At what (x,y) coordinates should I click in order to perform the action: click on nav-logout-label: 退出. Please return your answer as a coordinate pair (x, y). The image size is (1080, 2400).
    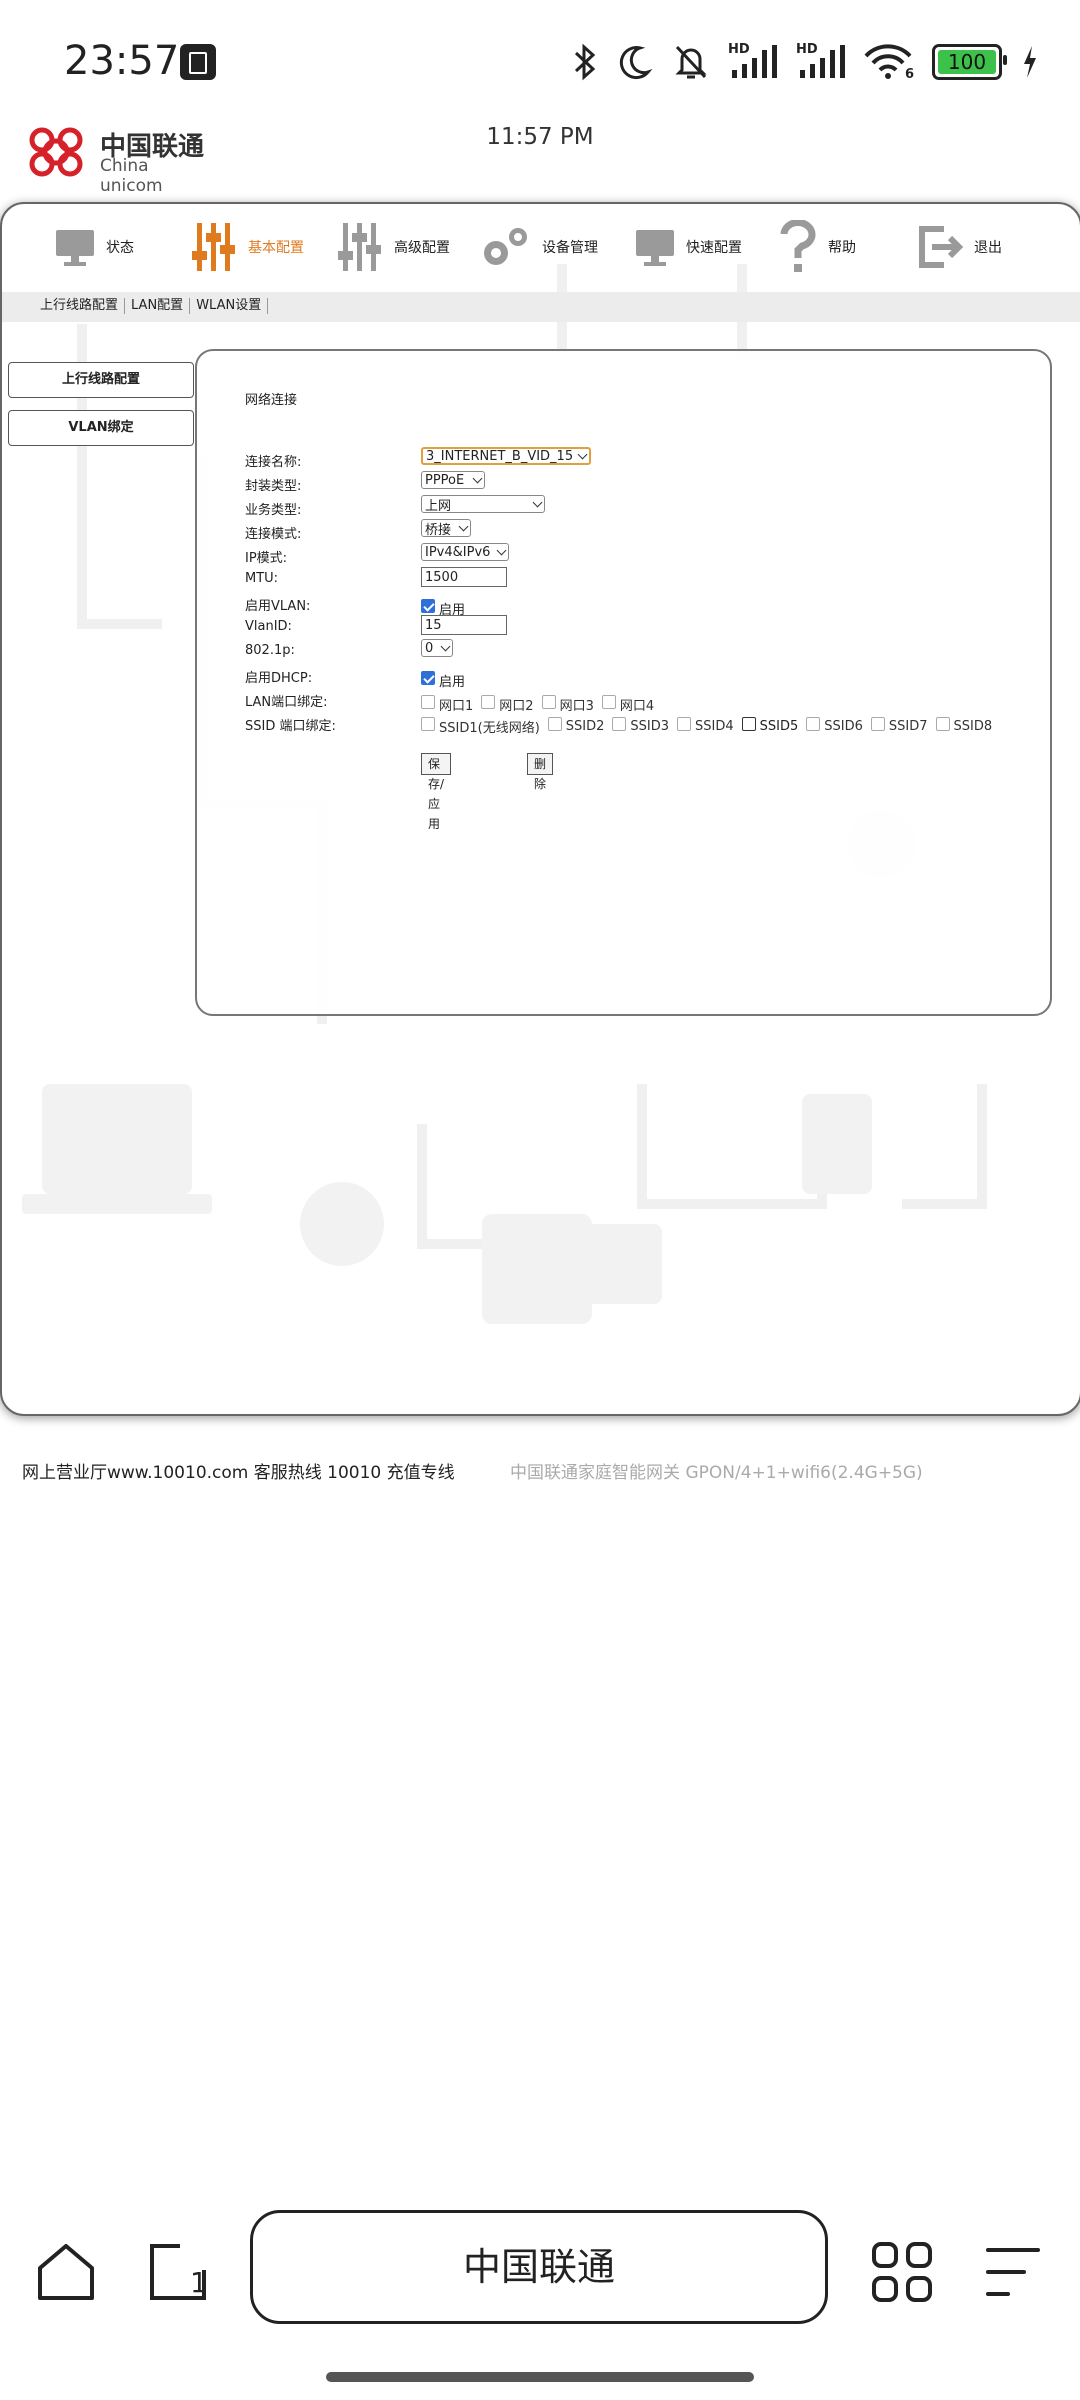
    Looking at the image, I should click on (988, 248).